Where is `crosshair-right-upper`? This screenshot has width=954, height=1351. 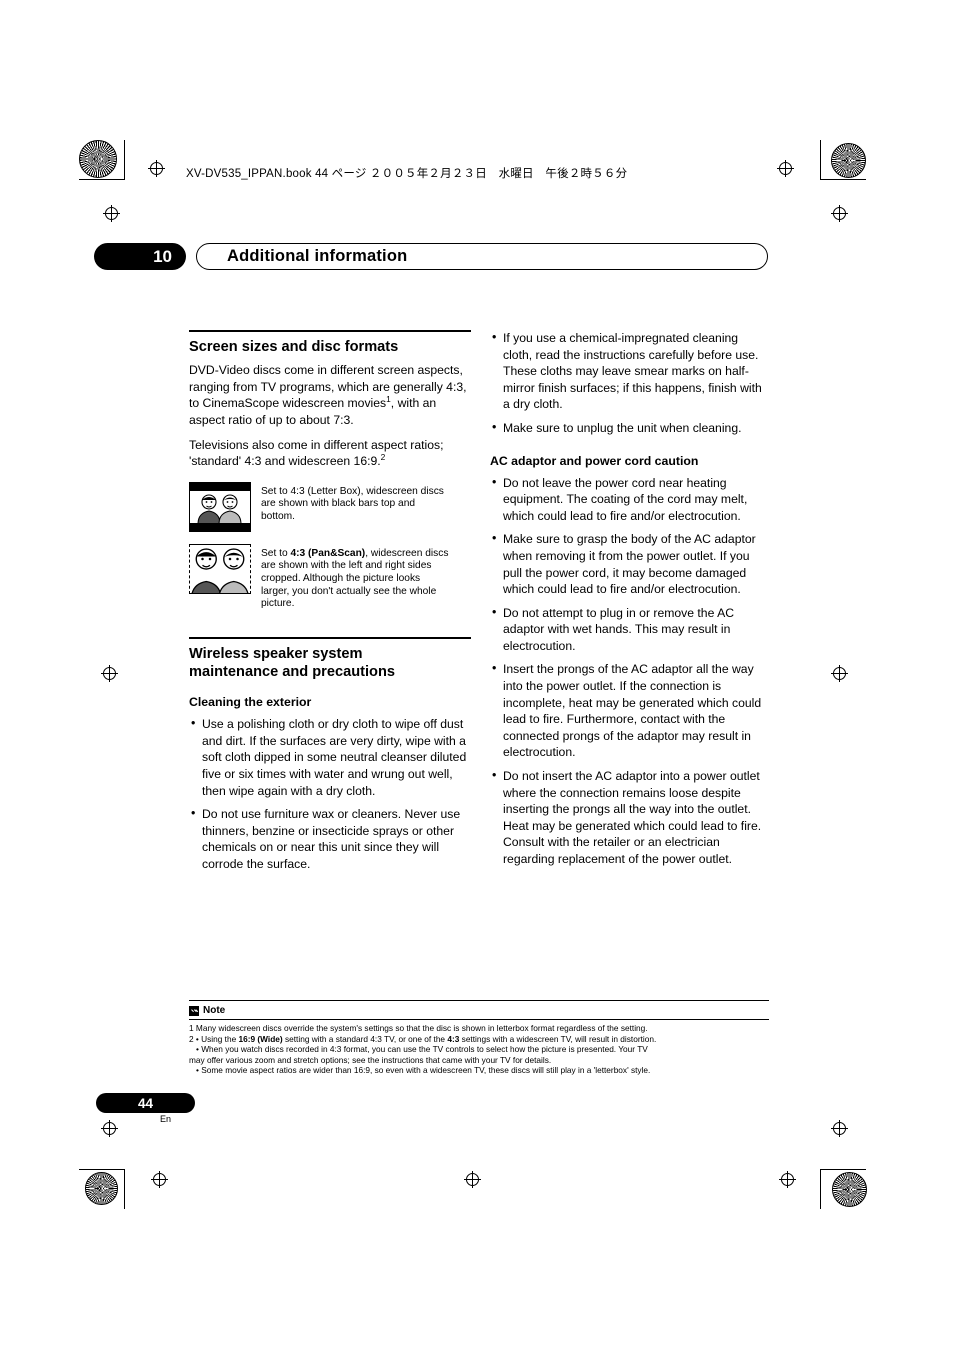 crosshair-right-upper is located at coordinates (839, 213).